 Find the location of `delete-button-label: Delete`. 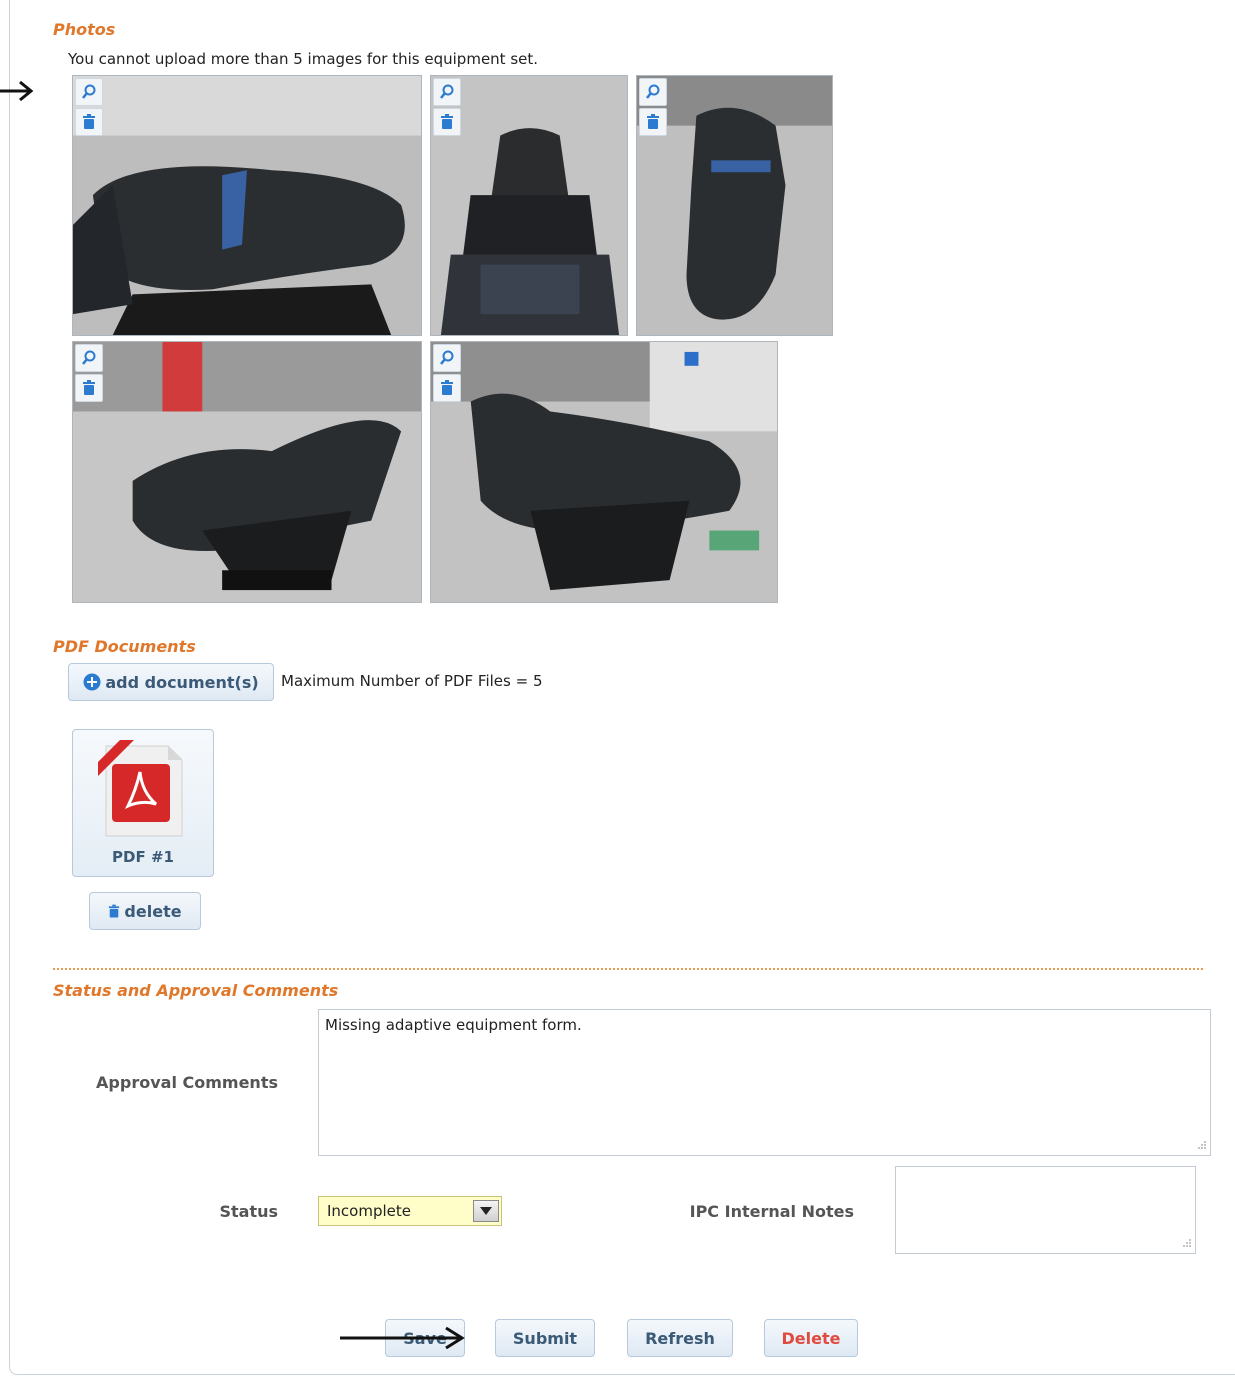

delete-button-label: Delete is located at coordinates (811, 1338).